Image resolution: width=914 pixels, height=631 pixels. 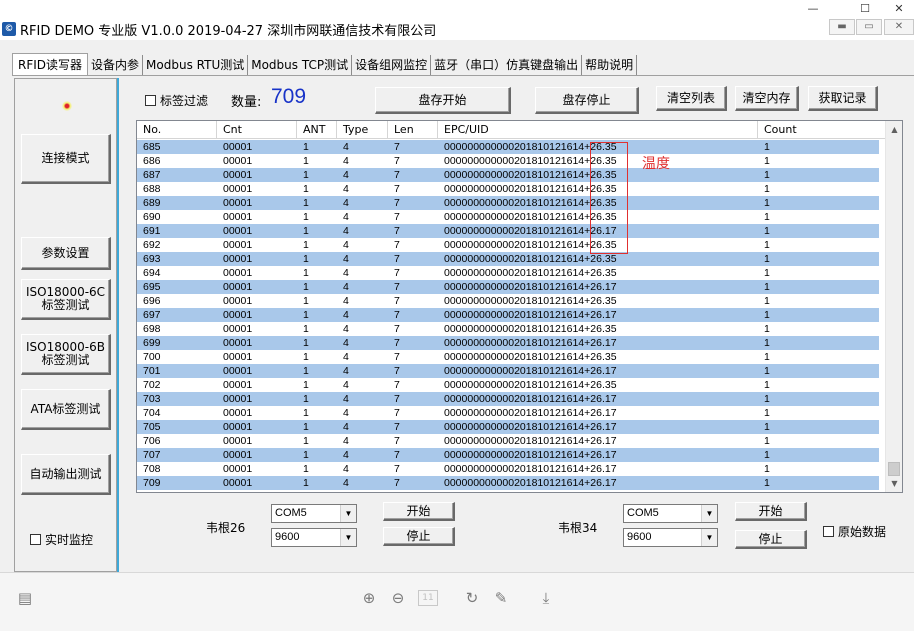 What do you see at coordinates (66, 354) in the screenshot?
I see `iso6b-test-button: ISO18000-6B 标签测试` at bounding box center [66, 354].